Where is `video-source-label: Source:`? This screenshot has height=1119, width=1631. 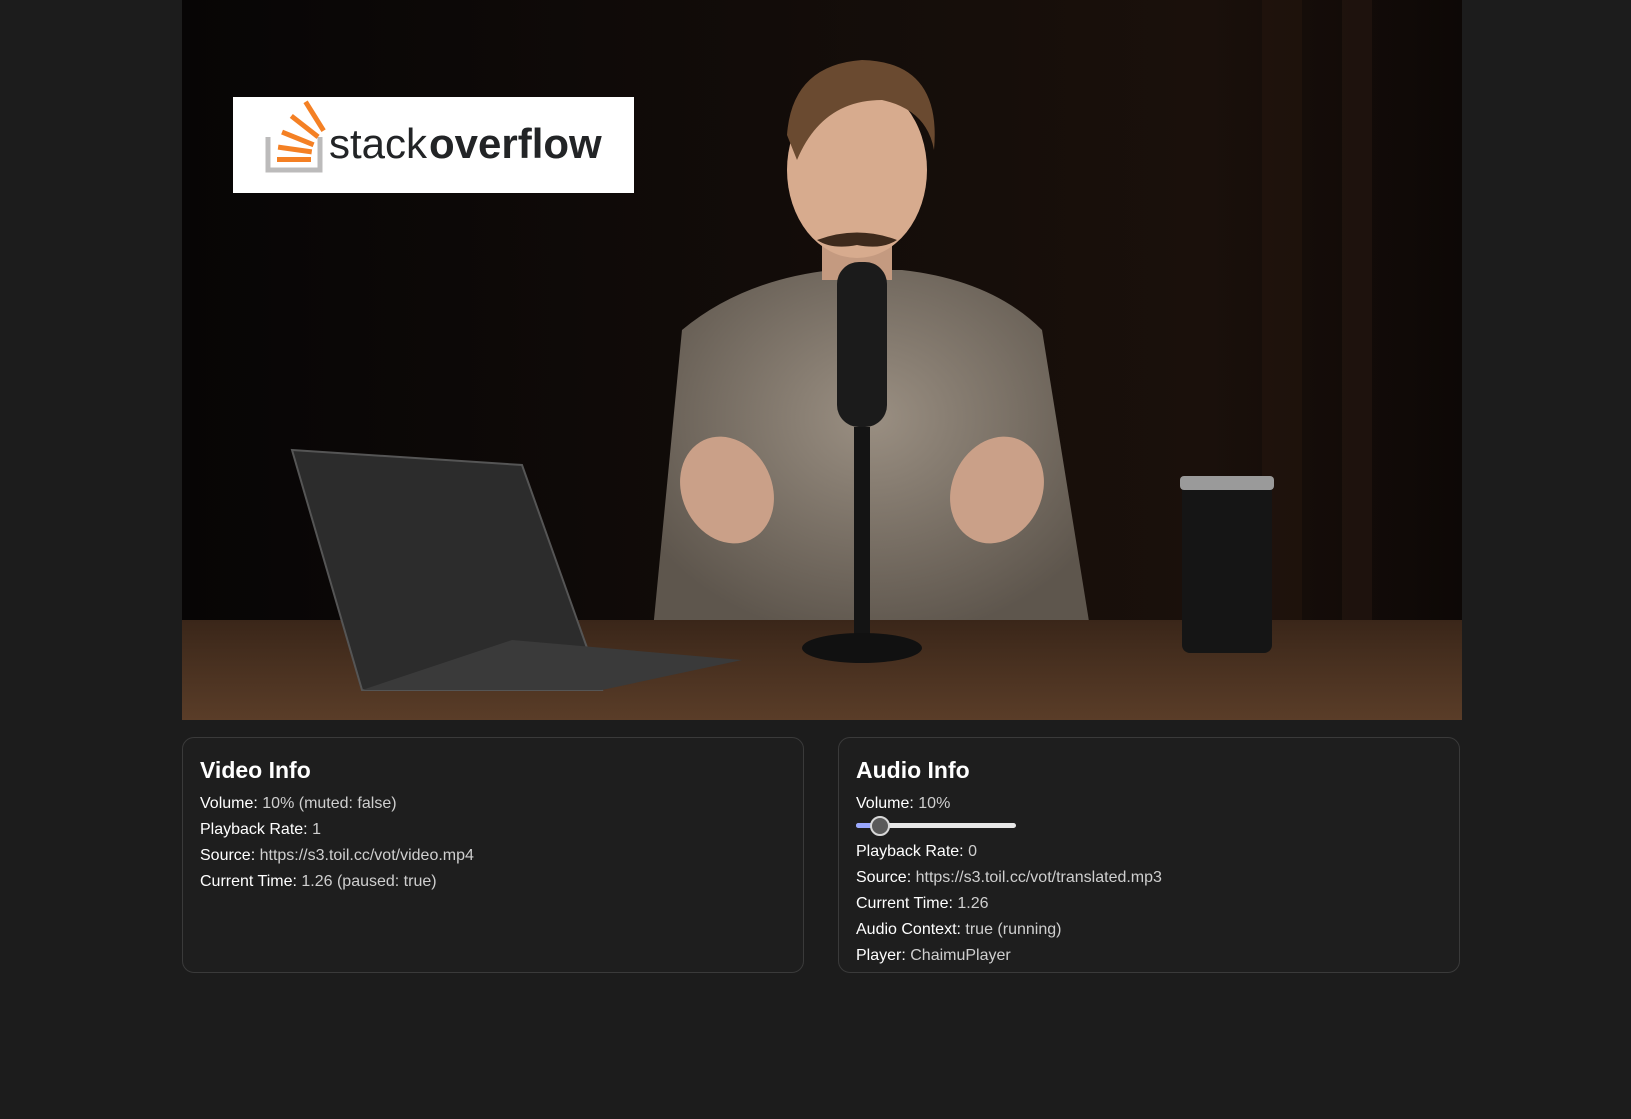
video-source-label: Source: is located at coordinates (228, 855).